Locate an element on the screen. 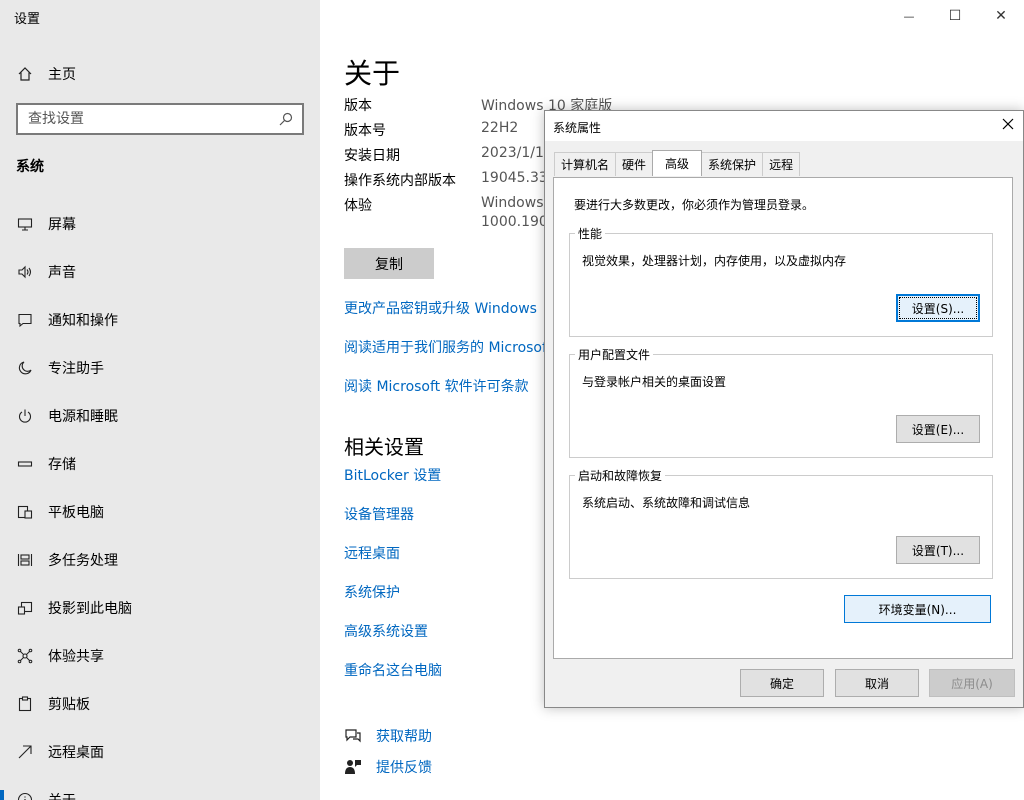 The height and width of the screenshot is (800, 1024). spec-value: 2023/1/17 is located at coordinates (517, 153).